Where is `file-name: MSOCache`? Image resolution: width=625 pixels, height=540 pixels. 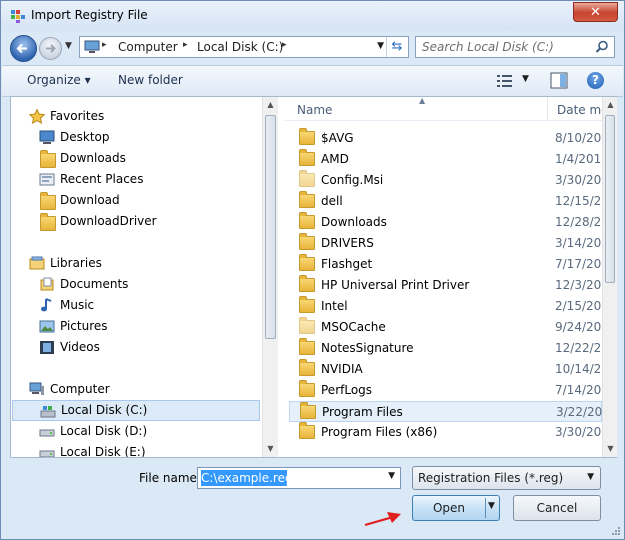 file-name: MSOCache is located at coordinates (353, 327).